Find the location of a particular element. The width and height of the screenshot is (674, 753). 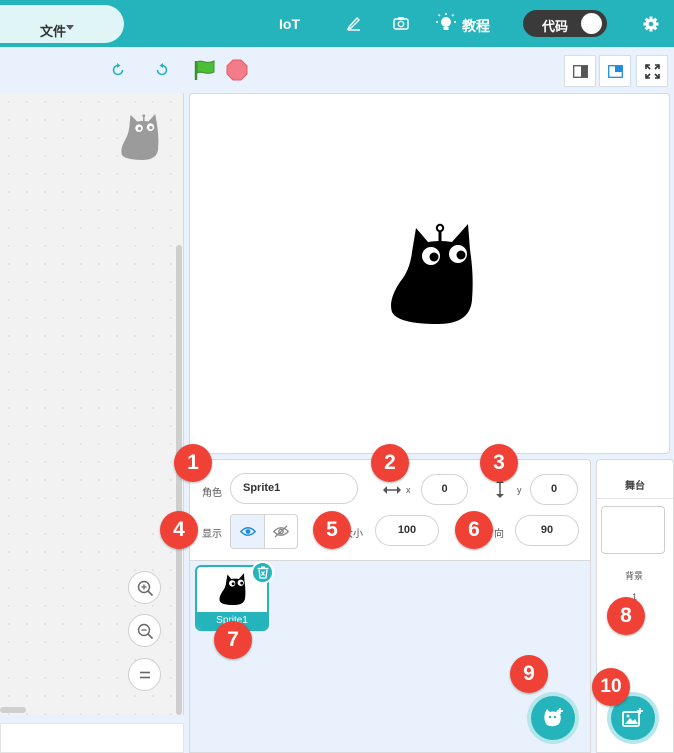

direction-input: 90 is located at coordinates (547, 530).